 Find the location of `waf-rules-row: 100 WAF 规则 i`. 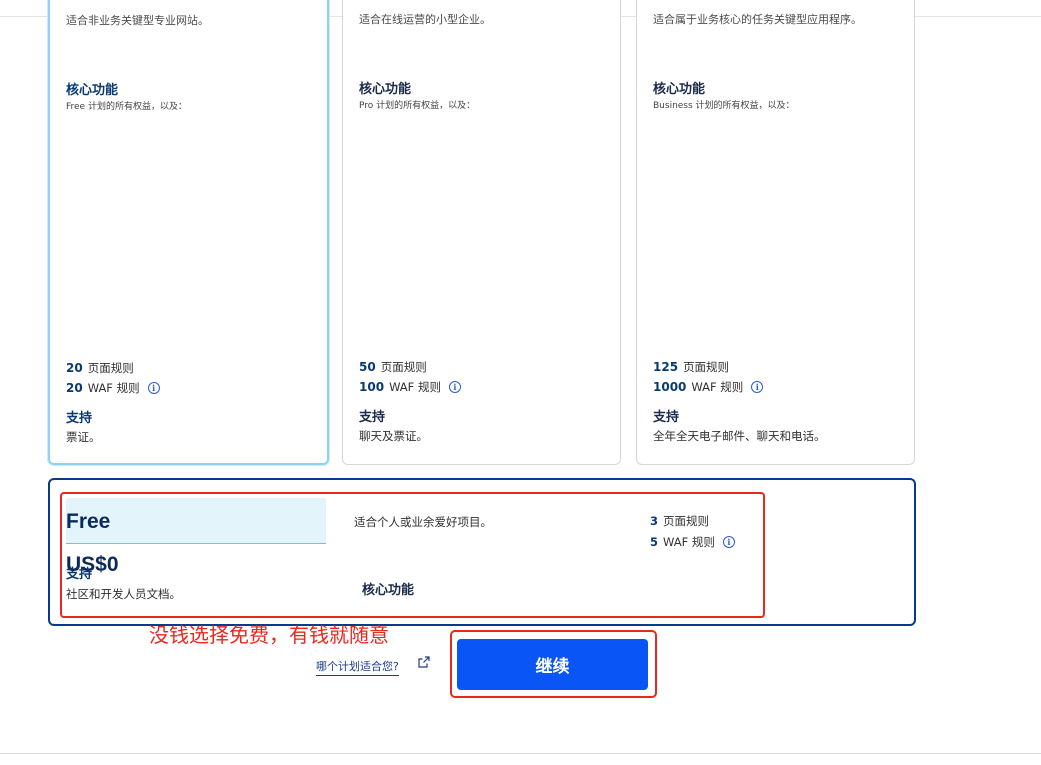

waf-rules-row: 100 WAF 规则 i is located at coordinates (410, 387).